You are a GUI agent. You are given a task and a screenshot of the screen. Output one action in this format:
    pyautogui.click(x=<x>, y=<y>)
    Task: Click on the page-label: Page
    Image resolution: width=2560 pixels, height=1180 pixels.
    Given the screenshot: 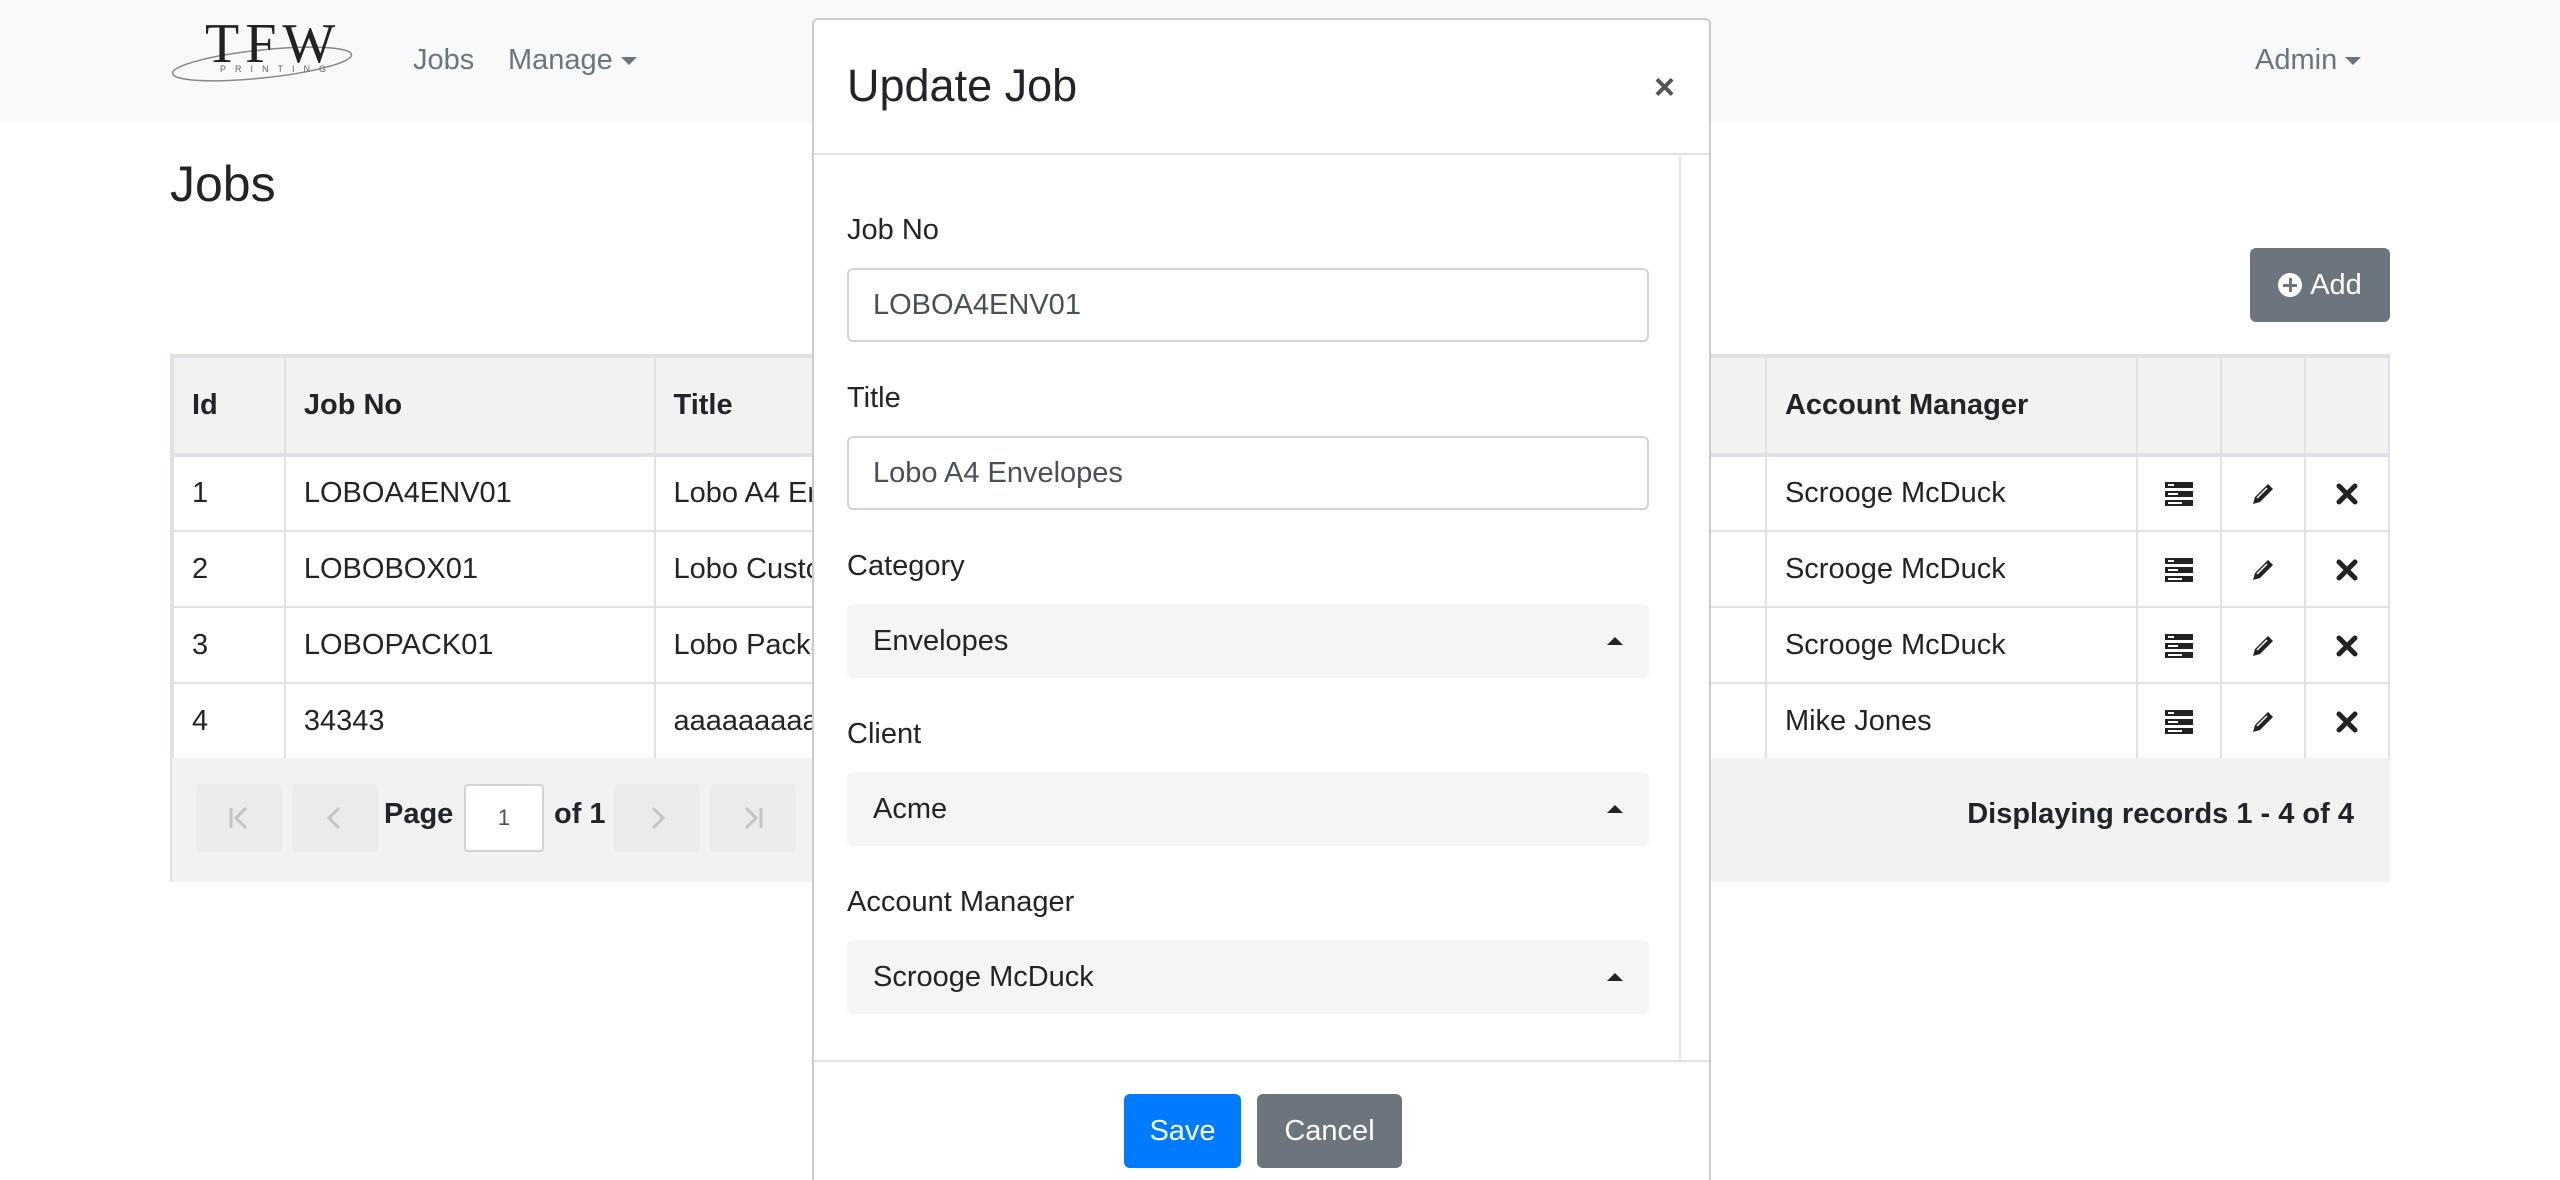 What is the action you would take?
    pyautogui.click(x=419, y=814)
    